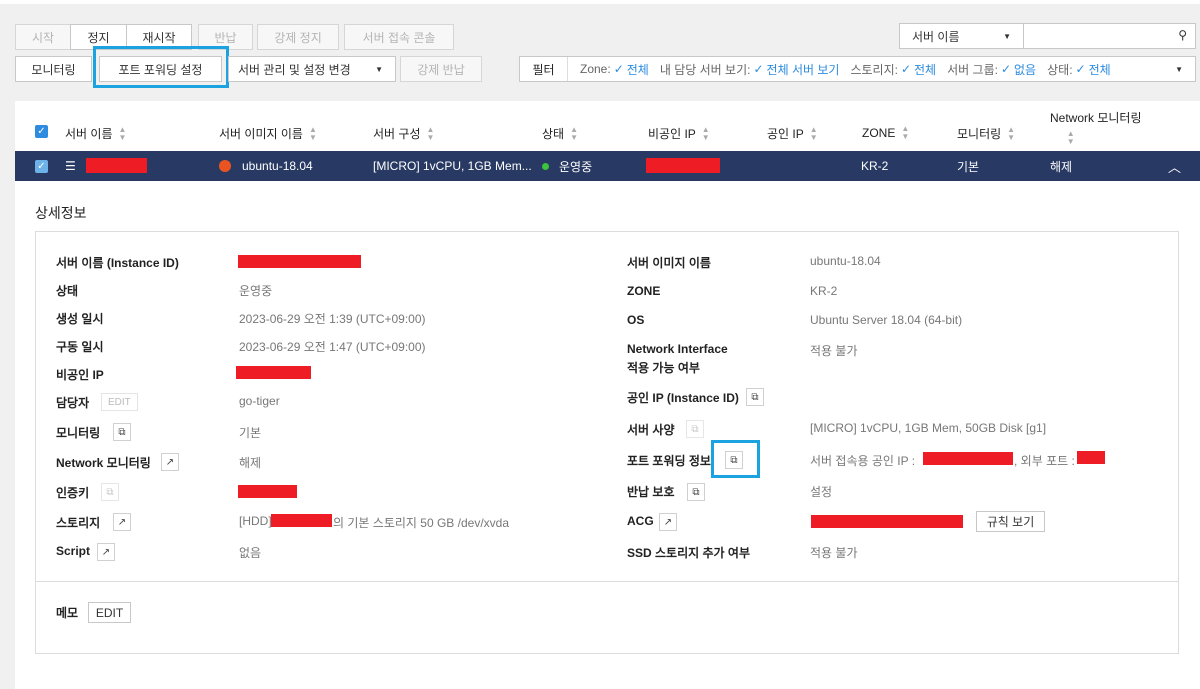 This screenshot has width=1200, height=689. I want to click on row-status: 운영중, so click(576, 166).